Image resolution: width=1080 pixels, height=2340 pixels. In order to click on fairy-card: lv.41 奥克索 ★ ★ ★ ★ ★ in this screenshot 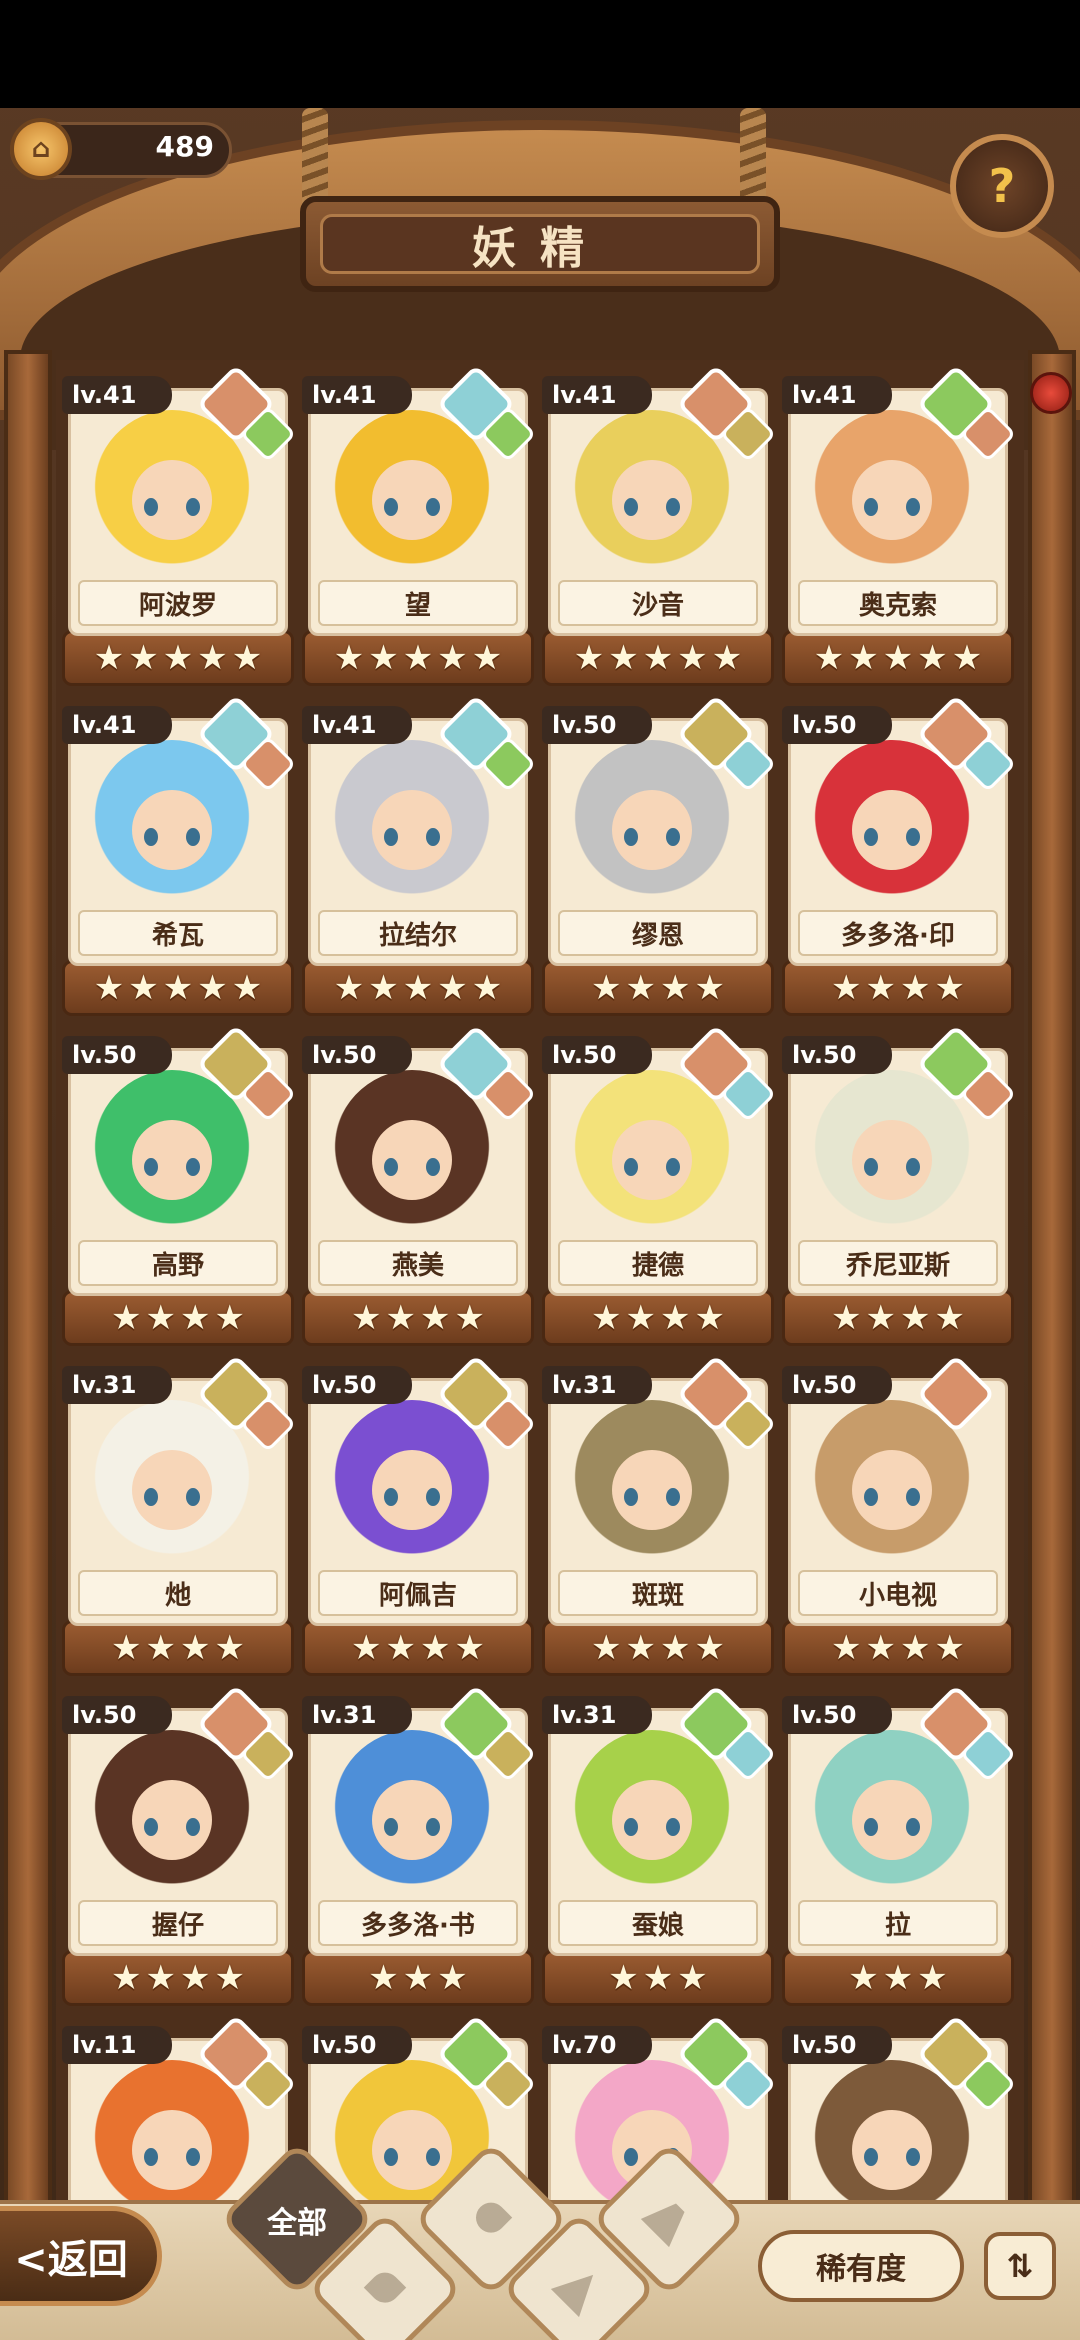, I will do `click(899, 525)`.